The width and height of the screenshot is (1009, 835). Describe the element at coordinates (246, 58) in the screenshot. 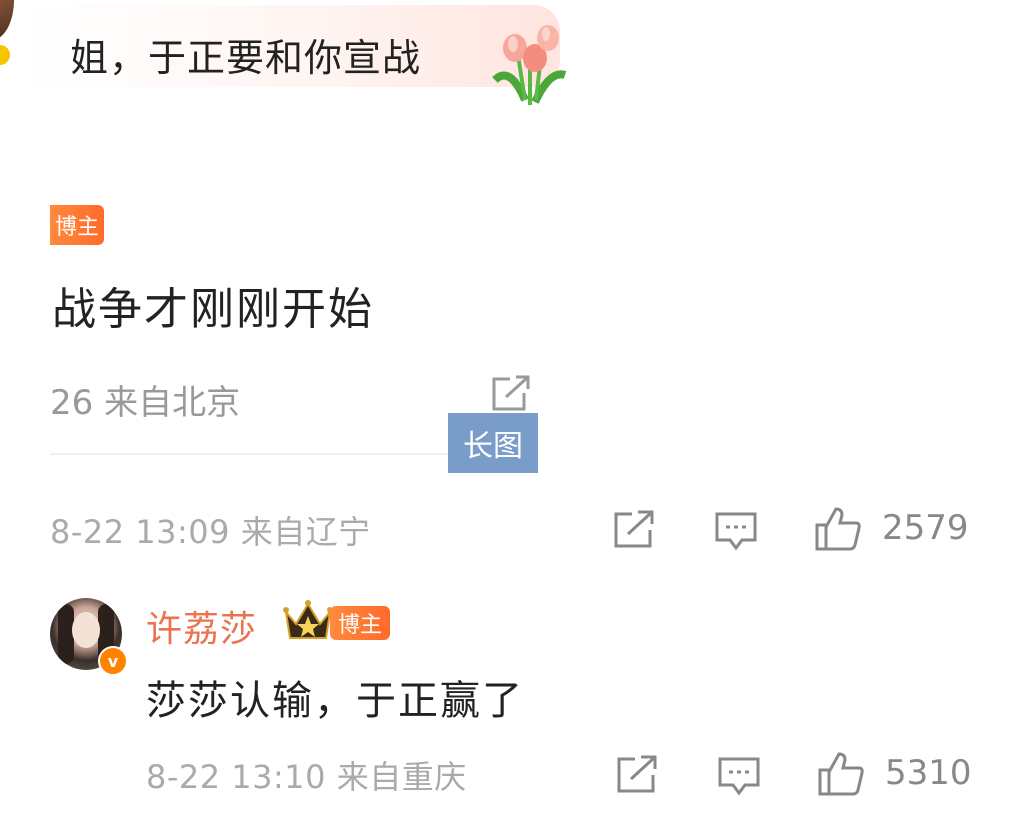

I see `top-comment-text: 姐，于正要和你宣战` at that location.